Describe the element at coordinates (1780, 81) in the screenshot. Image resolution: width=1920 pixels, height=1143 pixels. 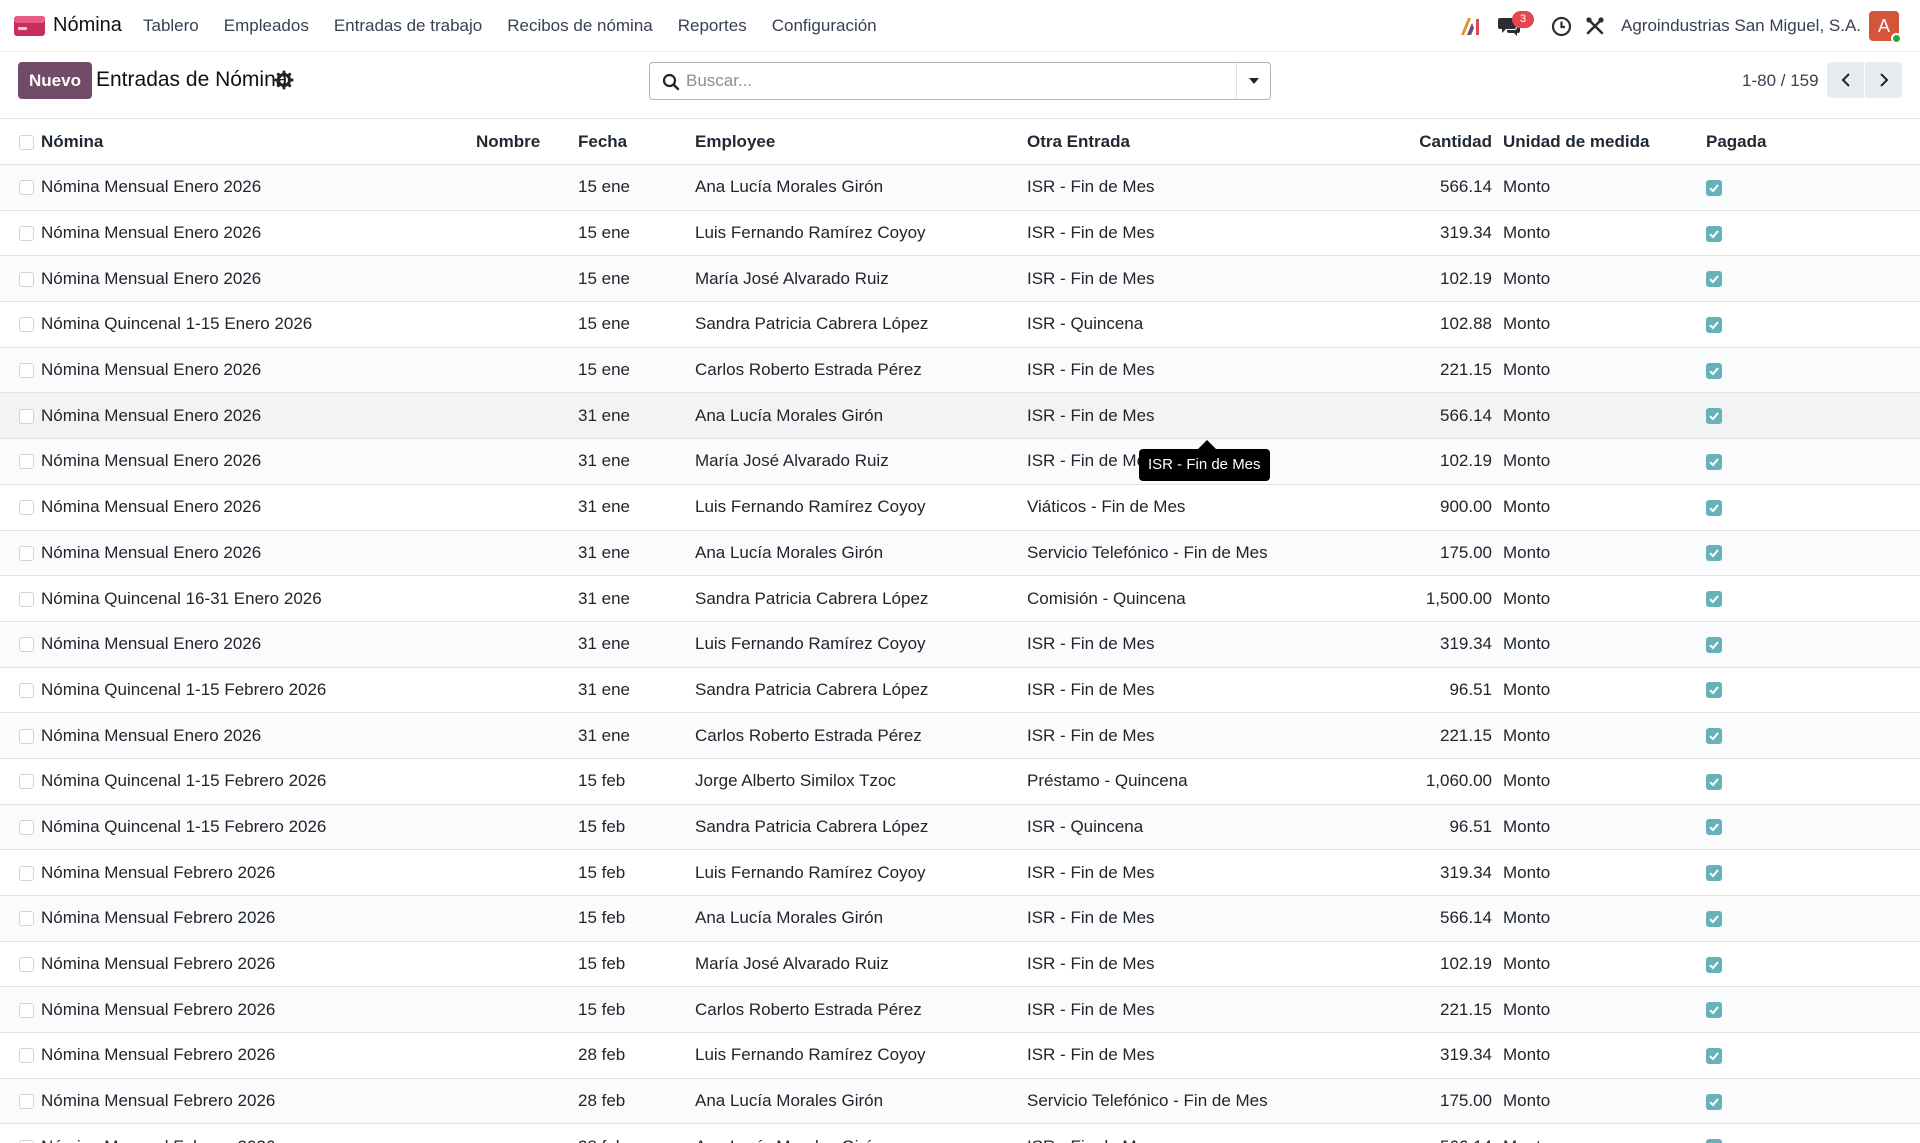
I see `pager-value: 1-80 / 159` at that location.